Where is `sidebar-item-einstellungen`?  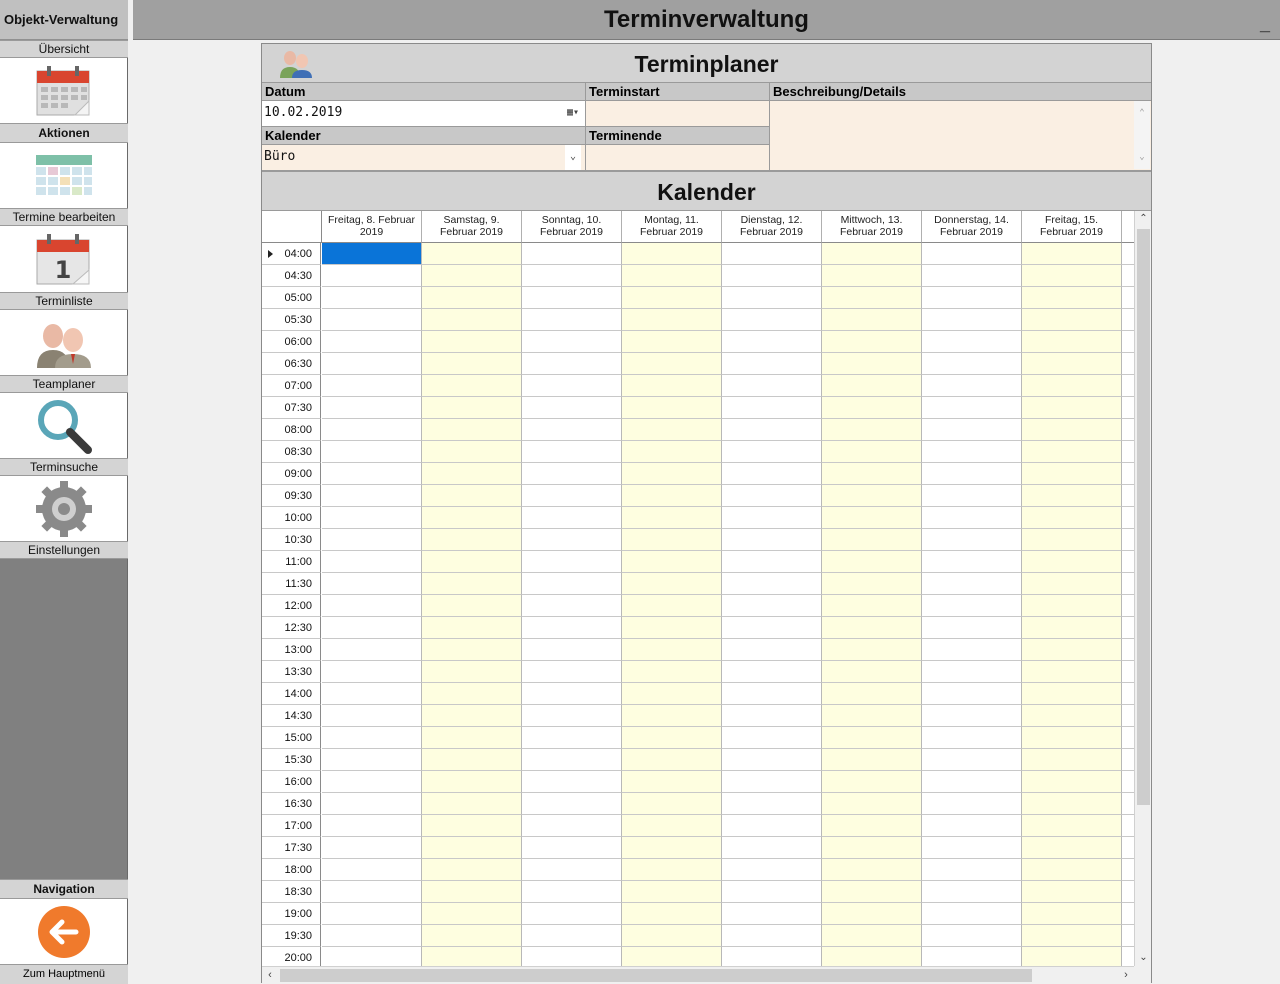
sidebar-item-einstellungen is located at coordinates (63, 508).